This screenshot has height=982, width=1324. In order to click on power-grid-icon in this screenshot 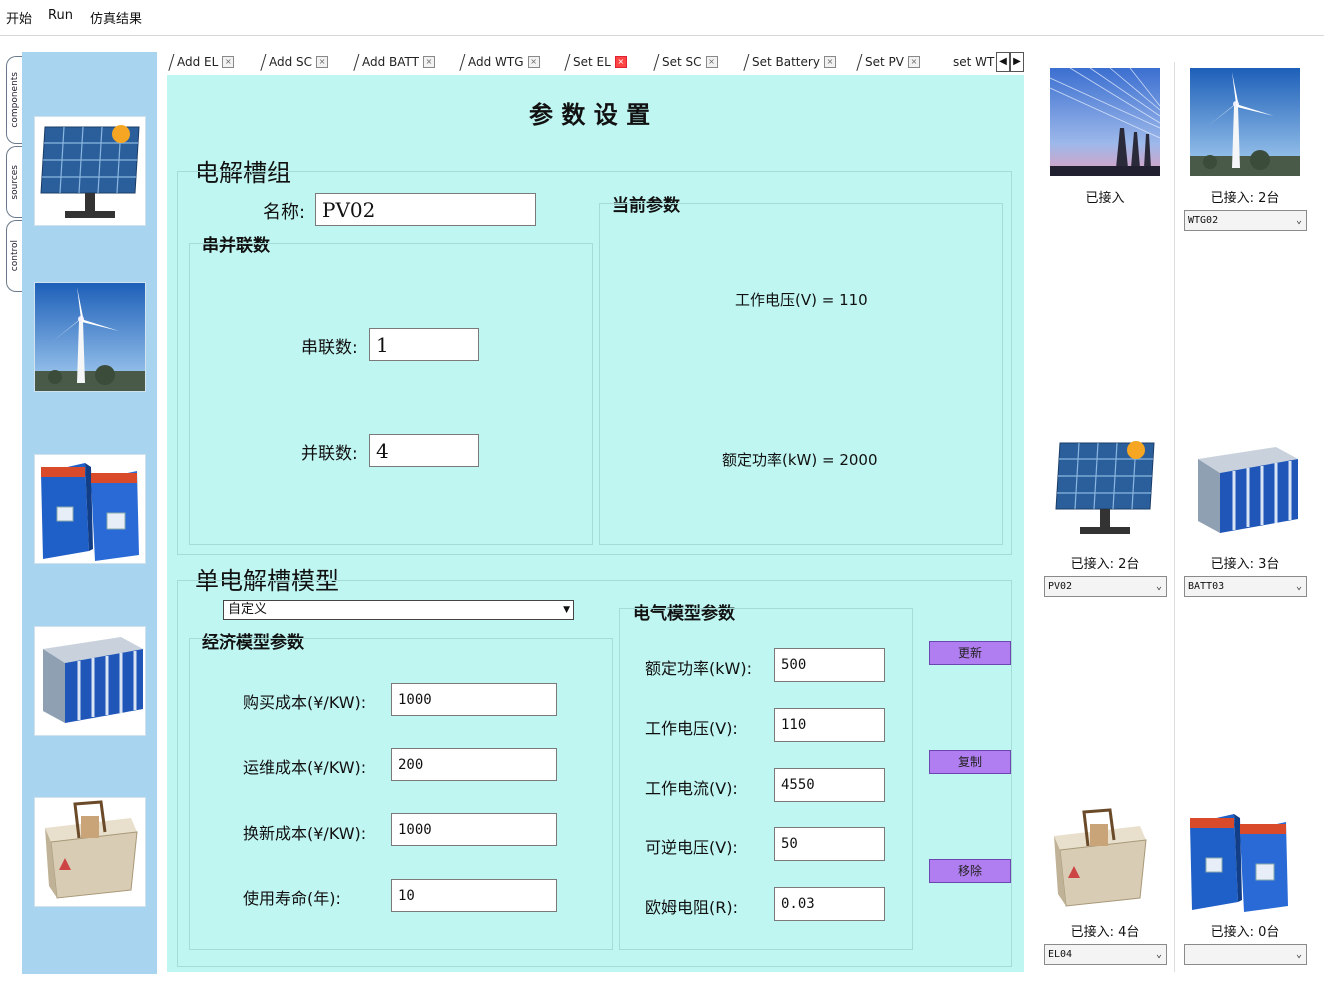, I will do `click(1105, 122)`.